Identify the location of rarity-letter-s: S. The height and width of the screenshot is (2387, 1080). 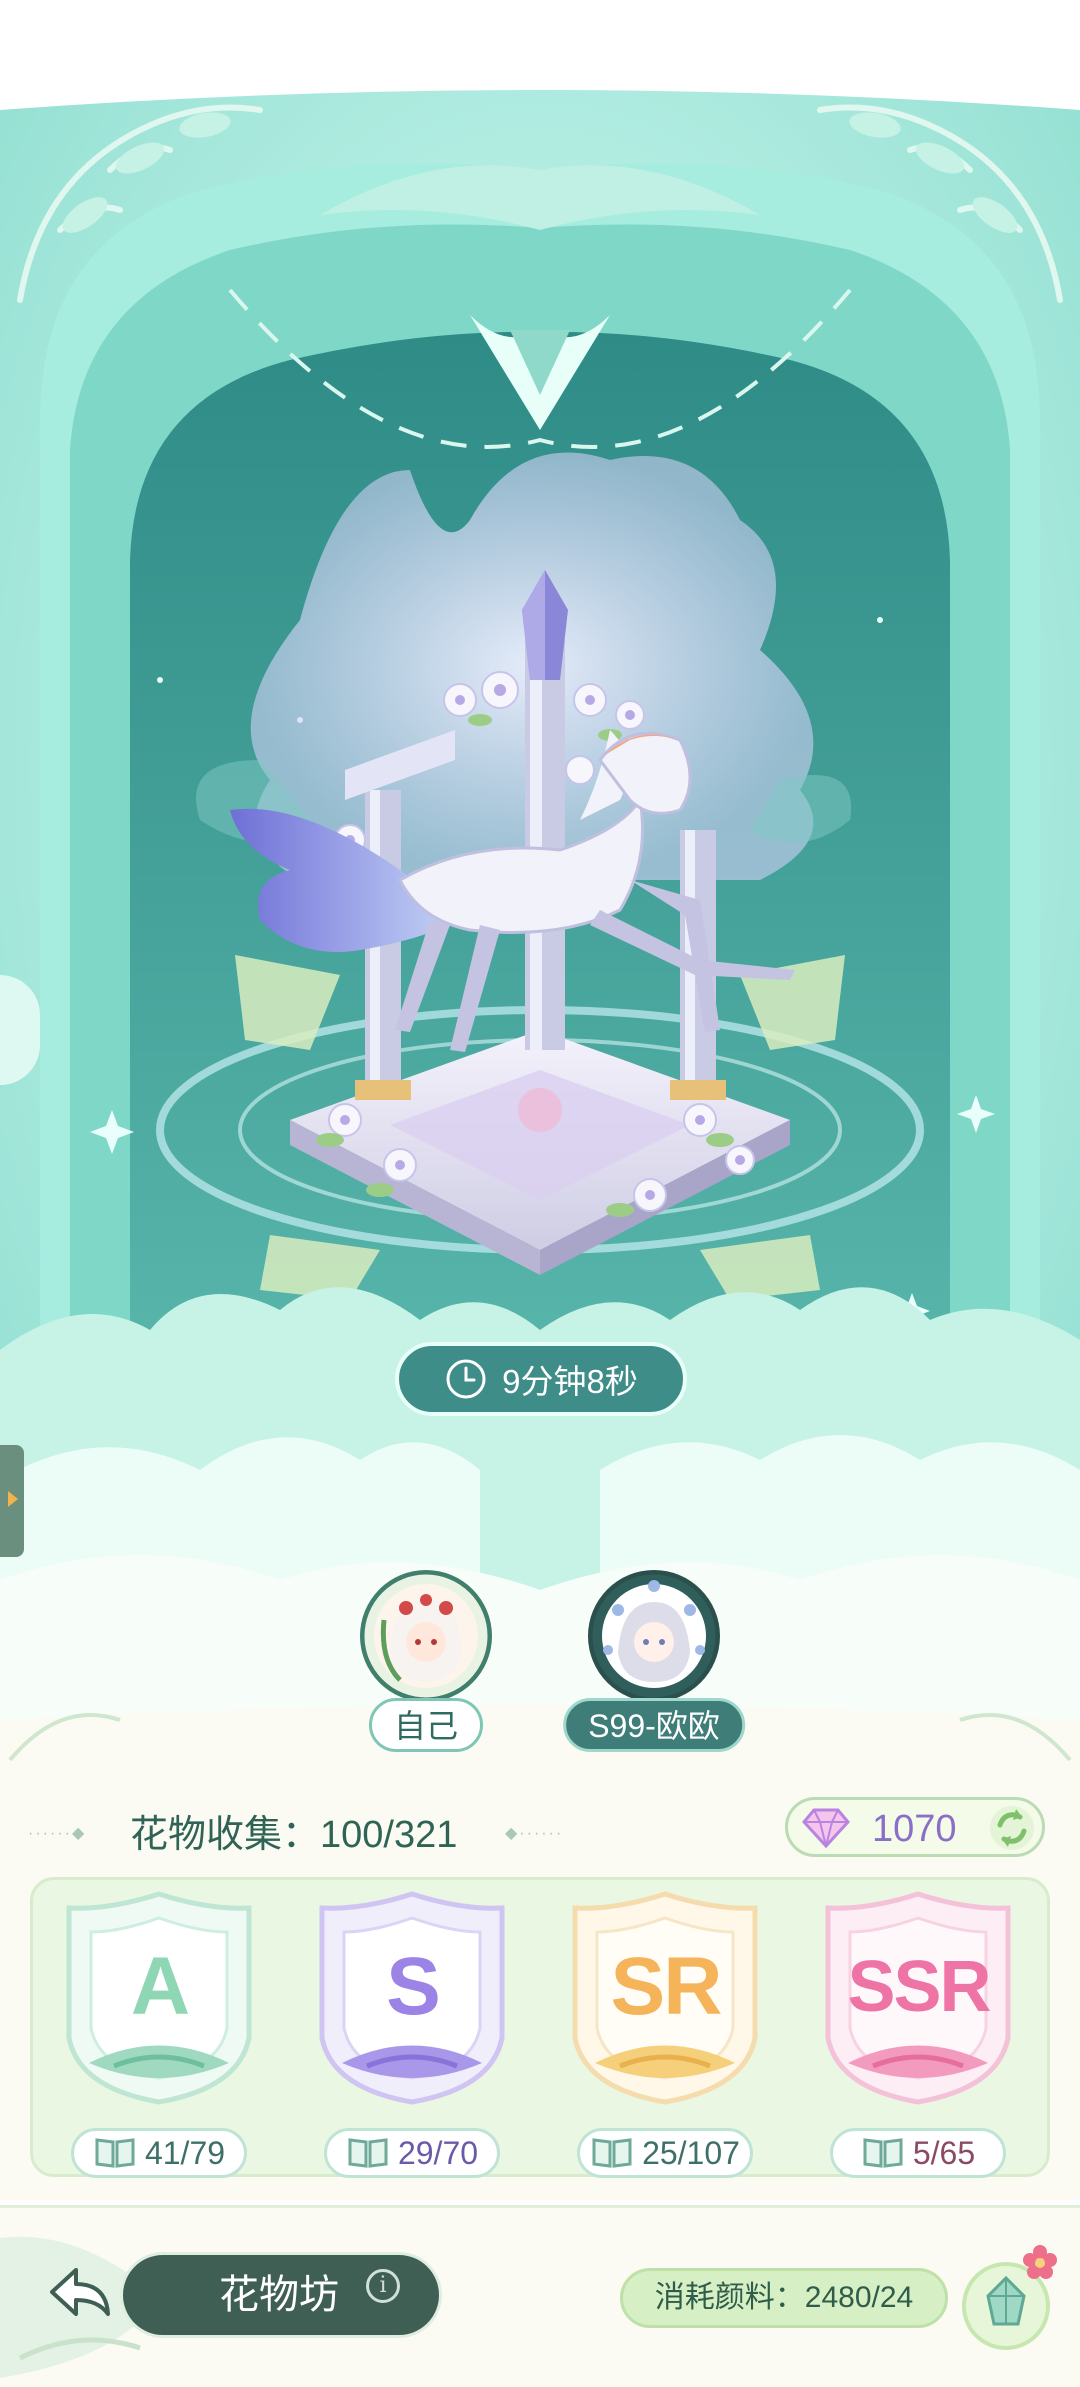
(413, 1986).